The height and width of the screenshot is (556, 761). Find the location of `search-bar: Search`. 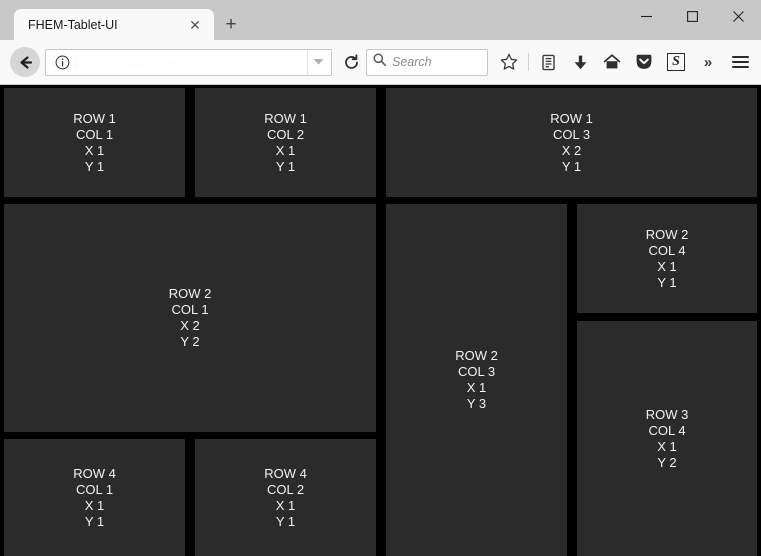

search-bar: Search is located at coordinates (427, 62).